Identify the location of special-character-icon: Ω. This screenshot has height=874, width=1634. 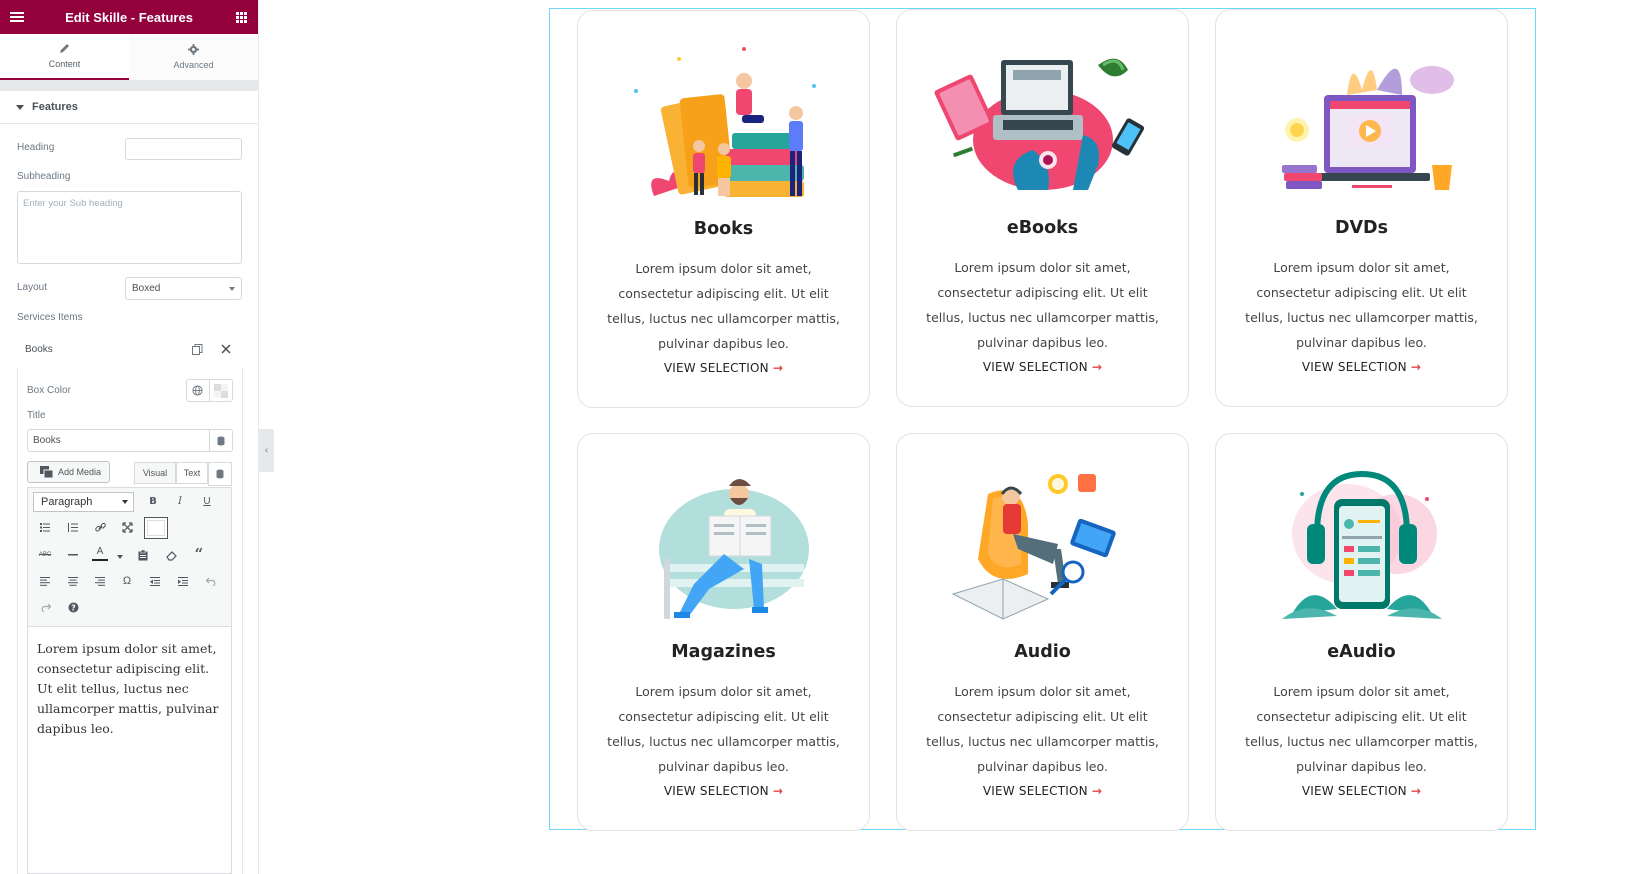
(127, 581).